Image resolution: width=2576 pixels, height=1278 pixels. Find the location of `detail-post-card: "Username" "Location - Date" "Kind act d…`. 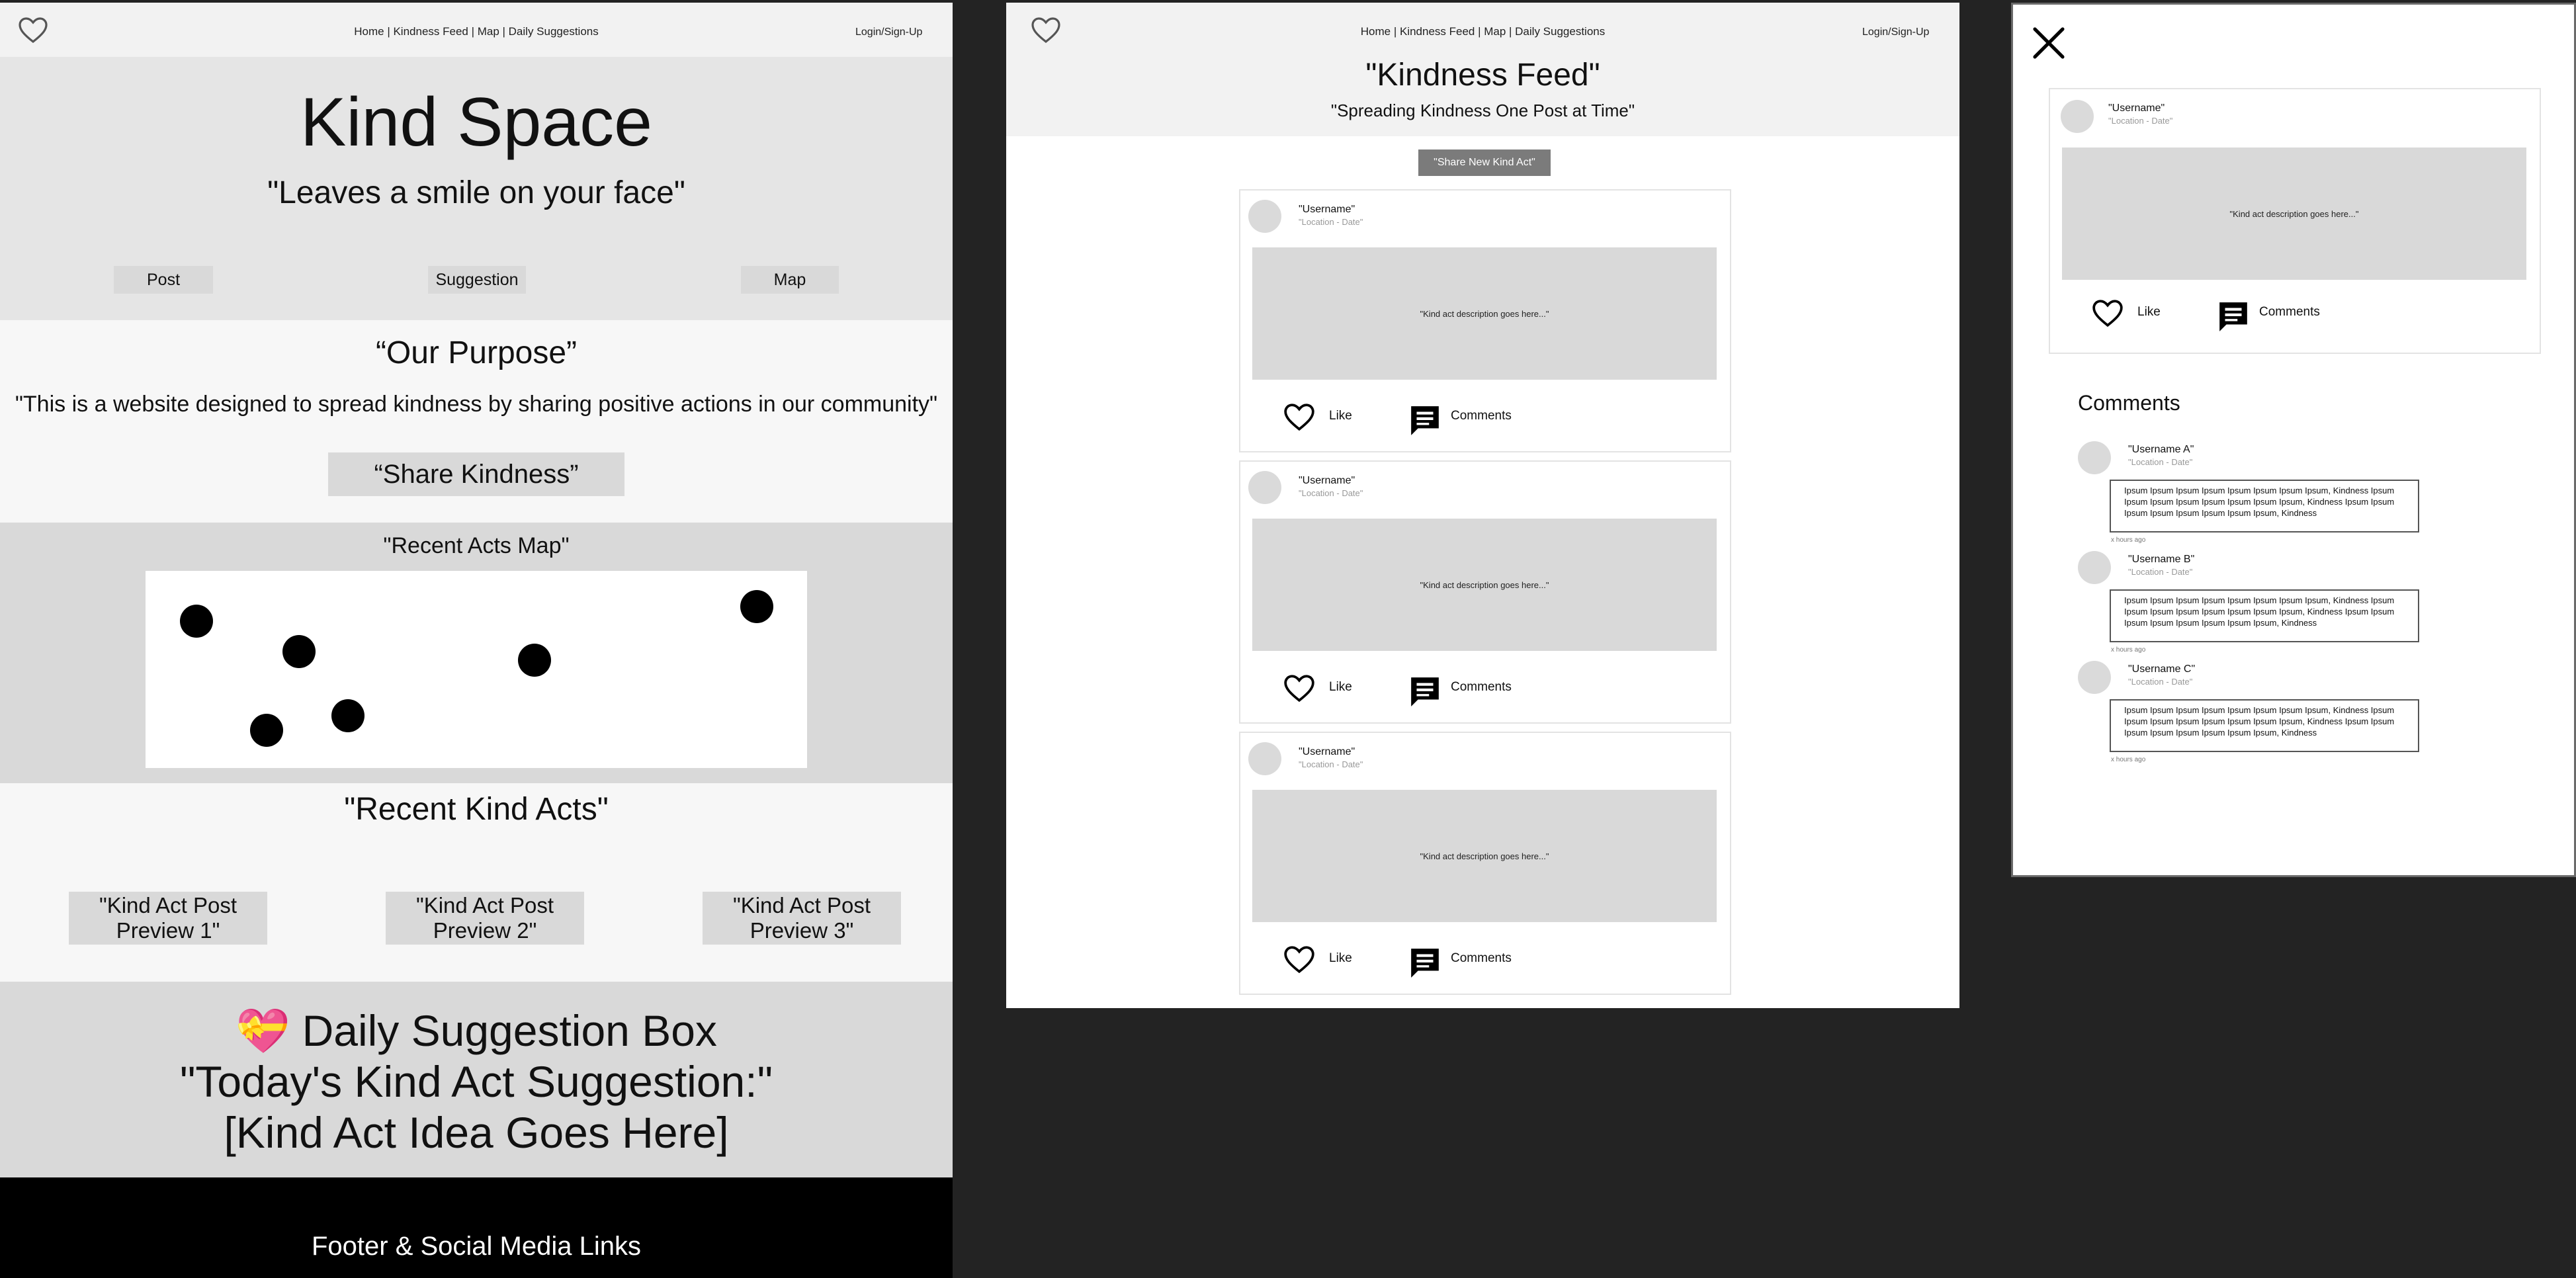

detail-post-card: "Username" "Location - Date" "Kind act d… is located at coordinates (2295, 221).